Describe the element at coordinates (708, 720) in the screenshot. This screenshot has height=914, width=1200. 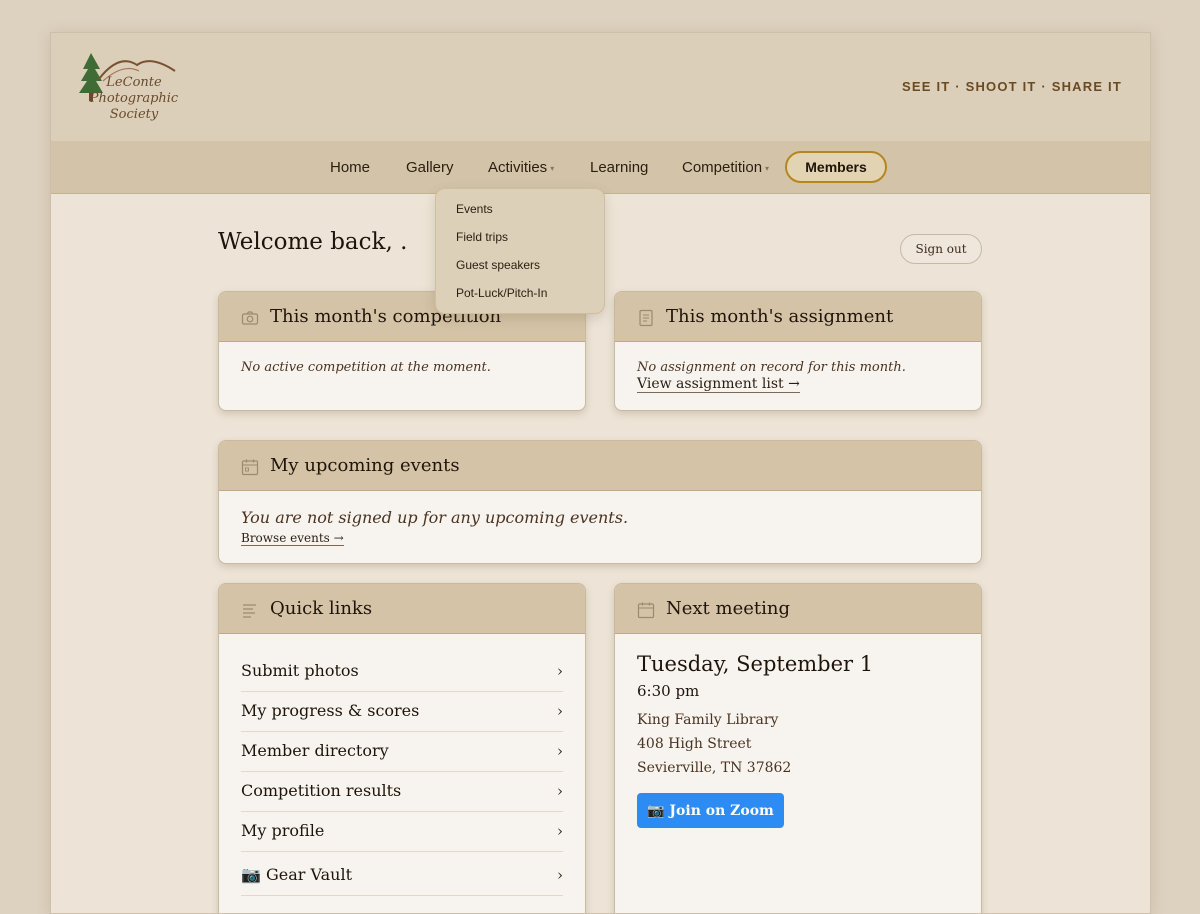
I see `meeting-venue: King Family Library` at that location.